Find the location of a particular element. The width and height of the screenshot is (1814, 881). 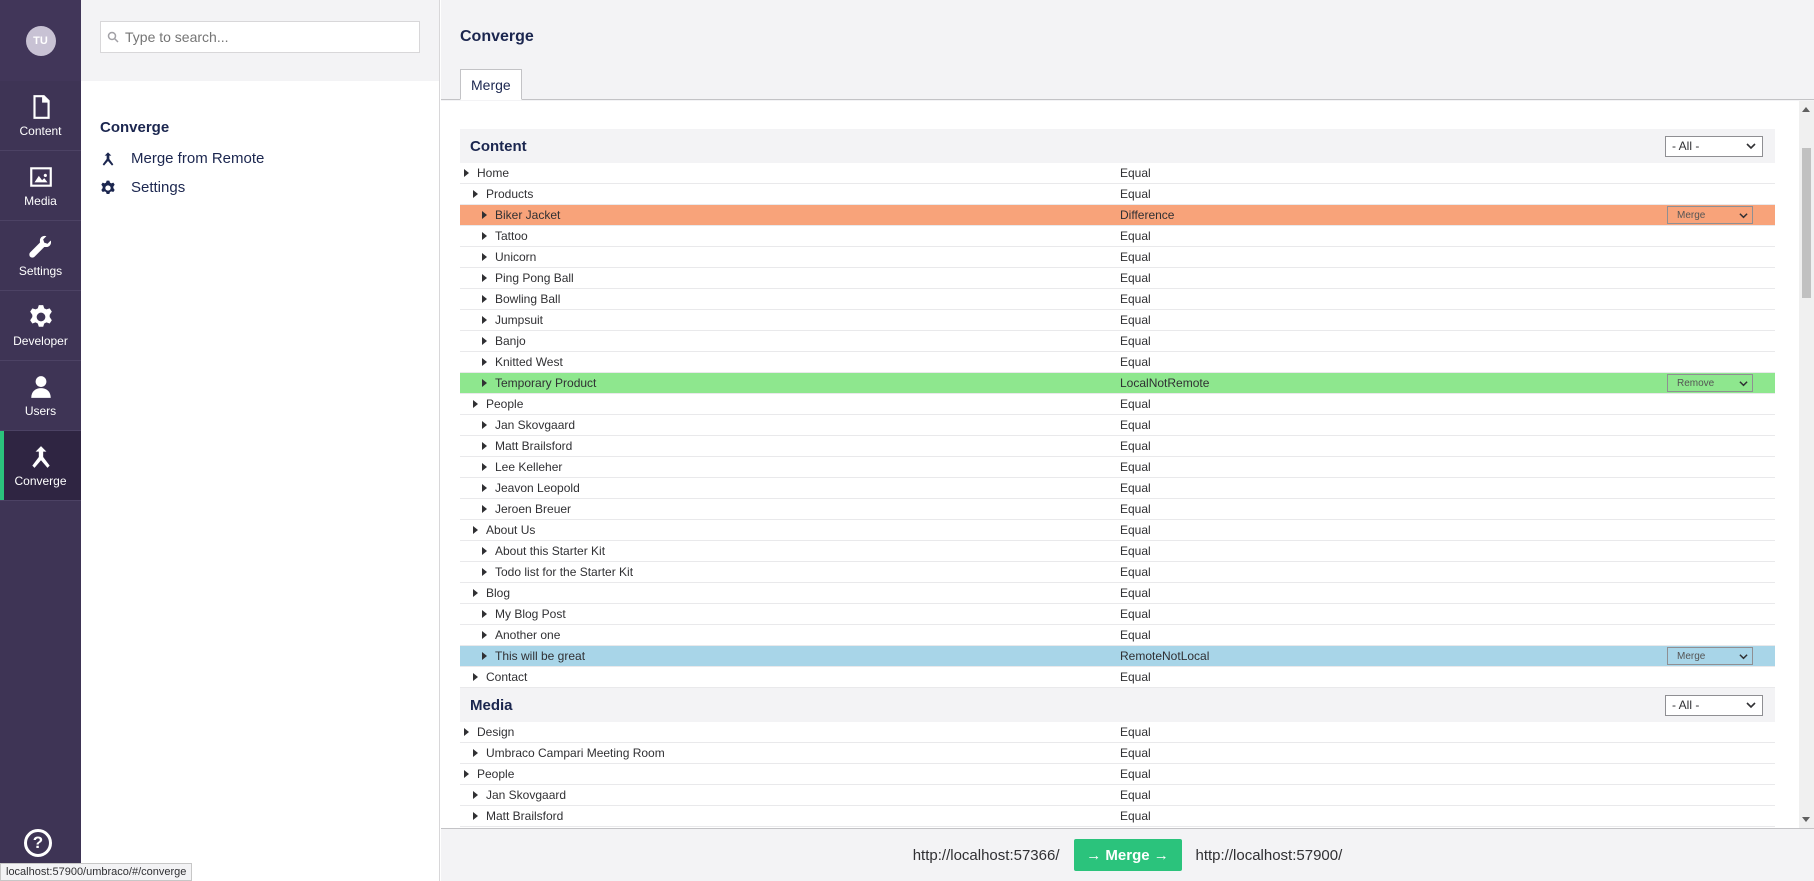

table-row: Biker Jacket Difference Merge is located at coordinates (1117, 215).